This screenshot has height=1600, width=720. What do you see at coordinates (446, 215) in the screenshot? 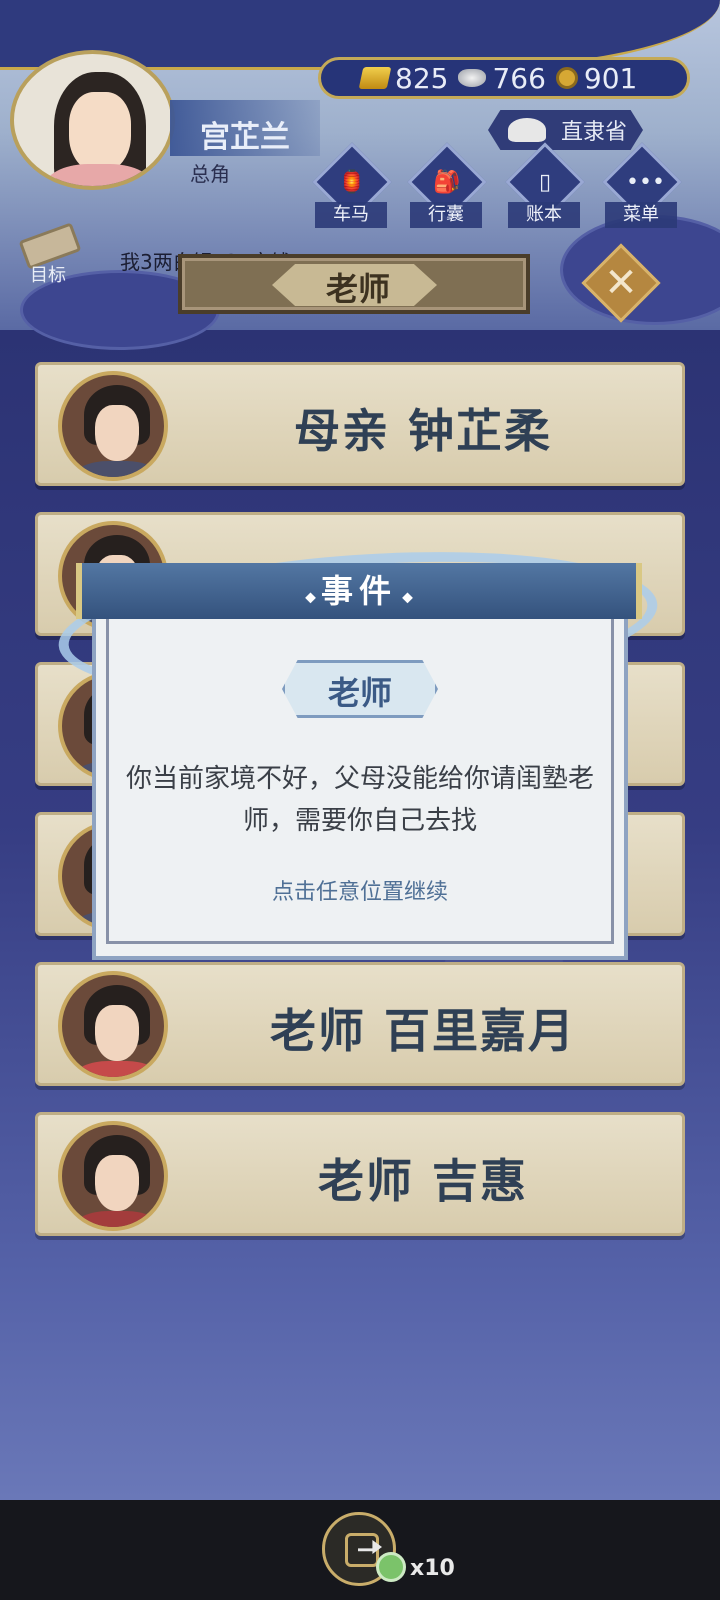
I see `bag-label: 行囊` at bounding box center [446, 215].